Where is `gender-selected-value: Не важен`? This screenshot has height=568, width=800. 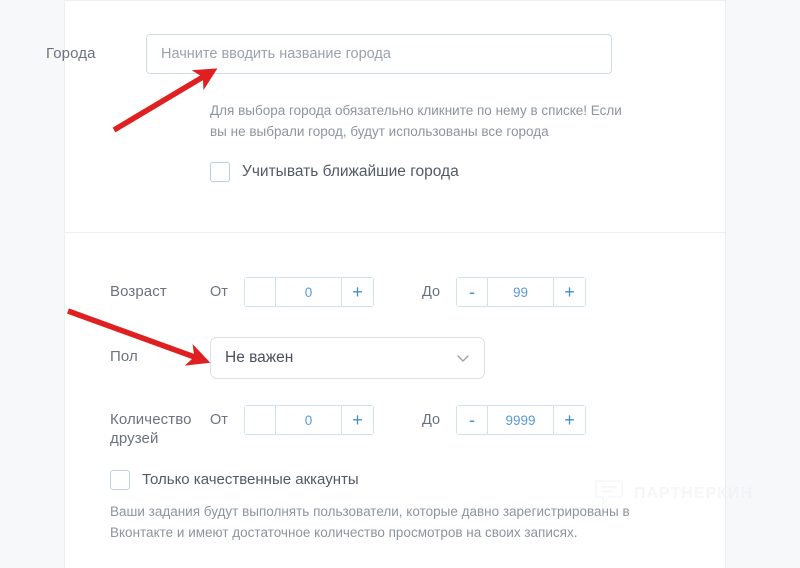
gender-selected-value: Не важен is located at coordinates (259, 357).